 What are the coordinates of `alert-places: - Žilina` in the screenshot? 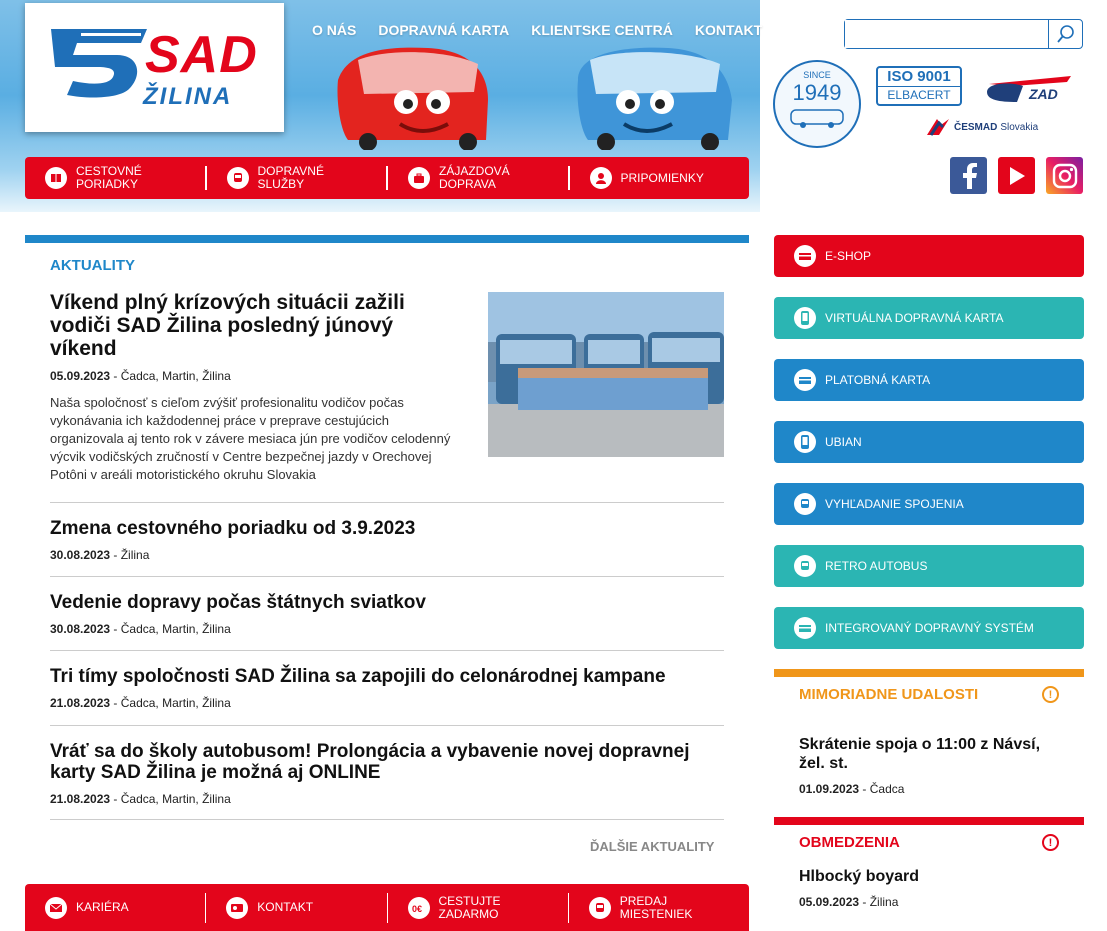 It's located at (879, 902).